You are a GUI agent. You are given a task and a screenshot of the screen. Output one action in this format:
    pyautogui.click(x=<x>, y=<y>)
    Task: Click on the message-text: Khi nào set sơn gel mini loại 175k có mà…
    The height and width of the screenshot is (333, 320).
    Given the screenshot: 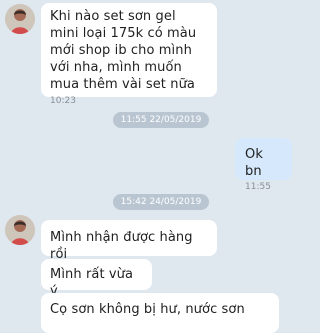 What is the action you would take?
    pyautogui.click(x=123, y=50)
    